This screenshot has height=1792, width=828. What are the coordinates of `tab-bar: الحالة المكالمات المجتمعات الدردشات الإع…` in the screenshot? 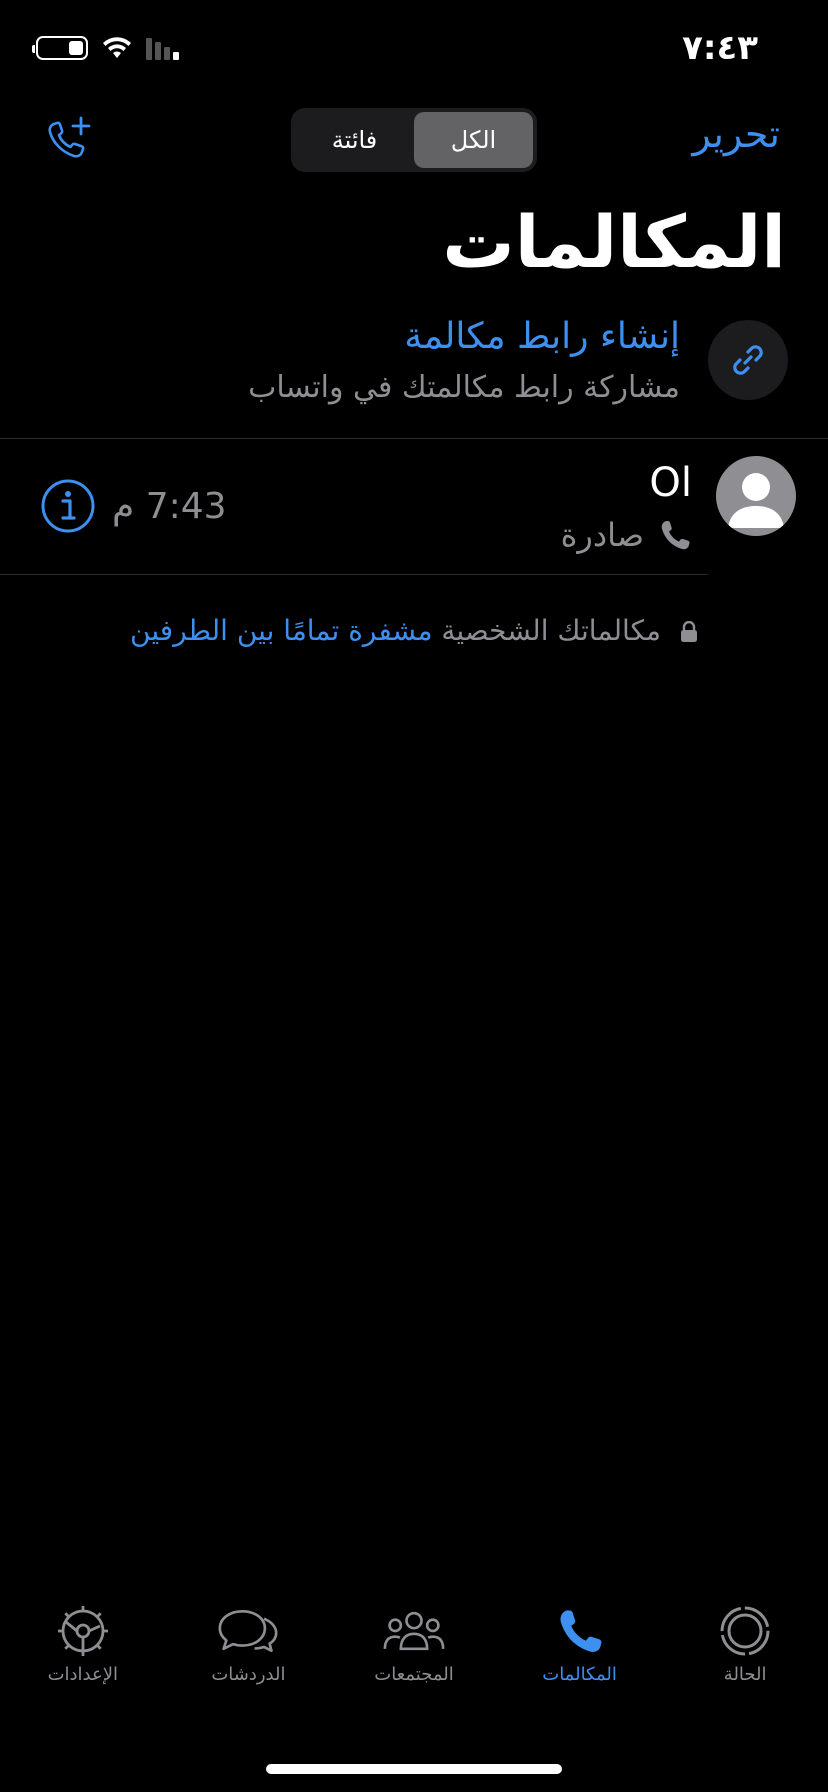 It's located at (414, 1657).